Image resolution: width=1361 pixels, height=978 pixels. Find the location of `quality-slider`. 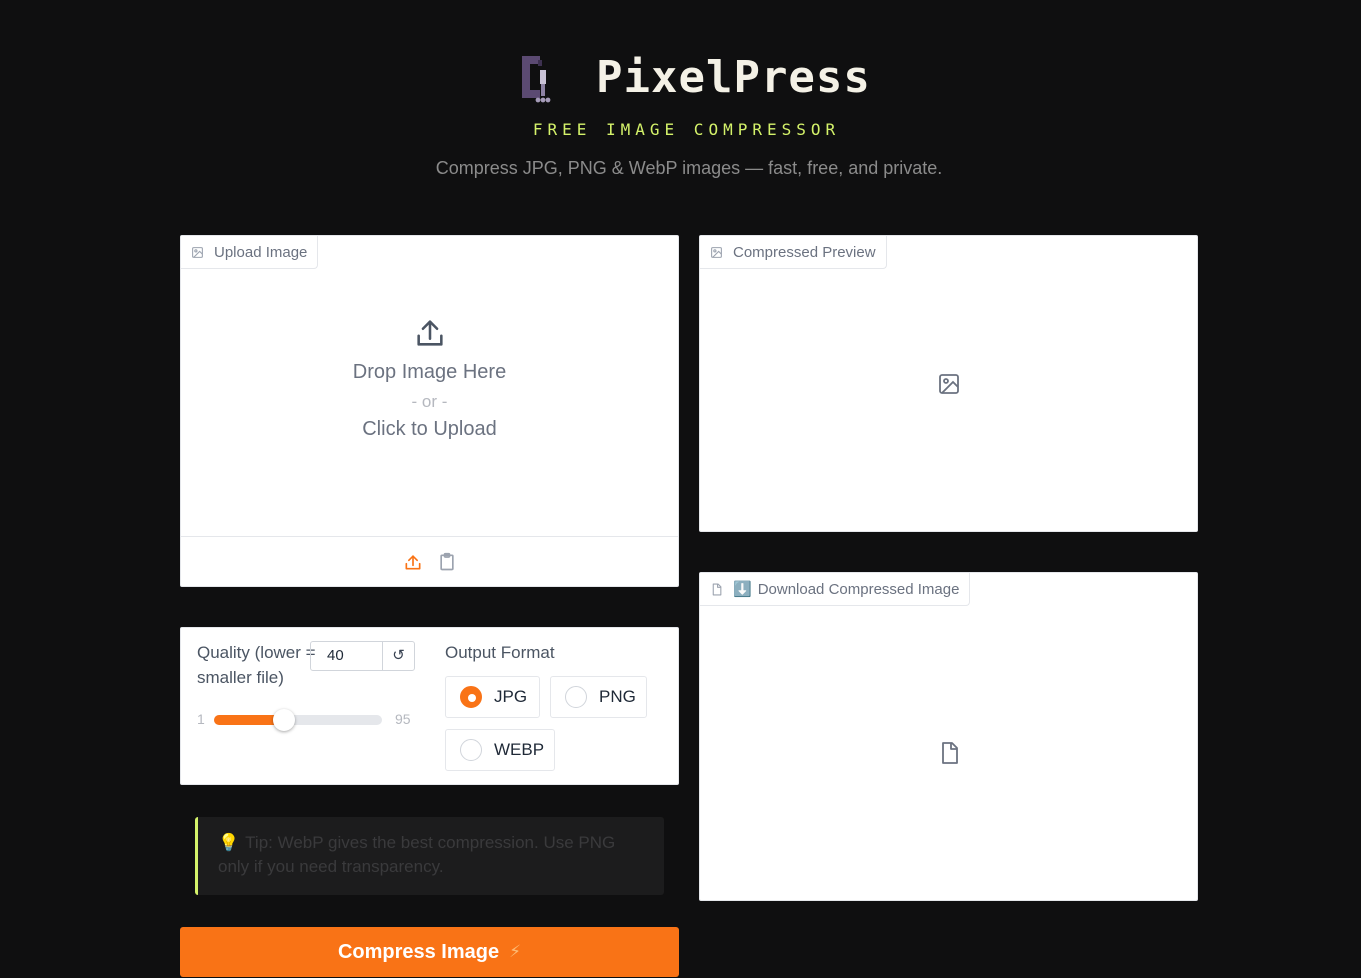

quality-slider is located at coordinates (298, 720).